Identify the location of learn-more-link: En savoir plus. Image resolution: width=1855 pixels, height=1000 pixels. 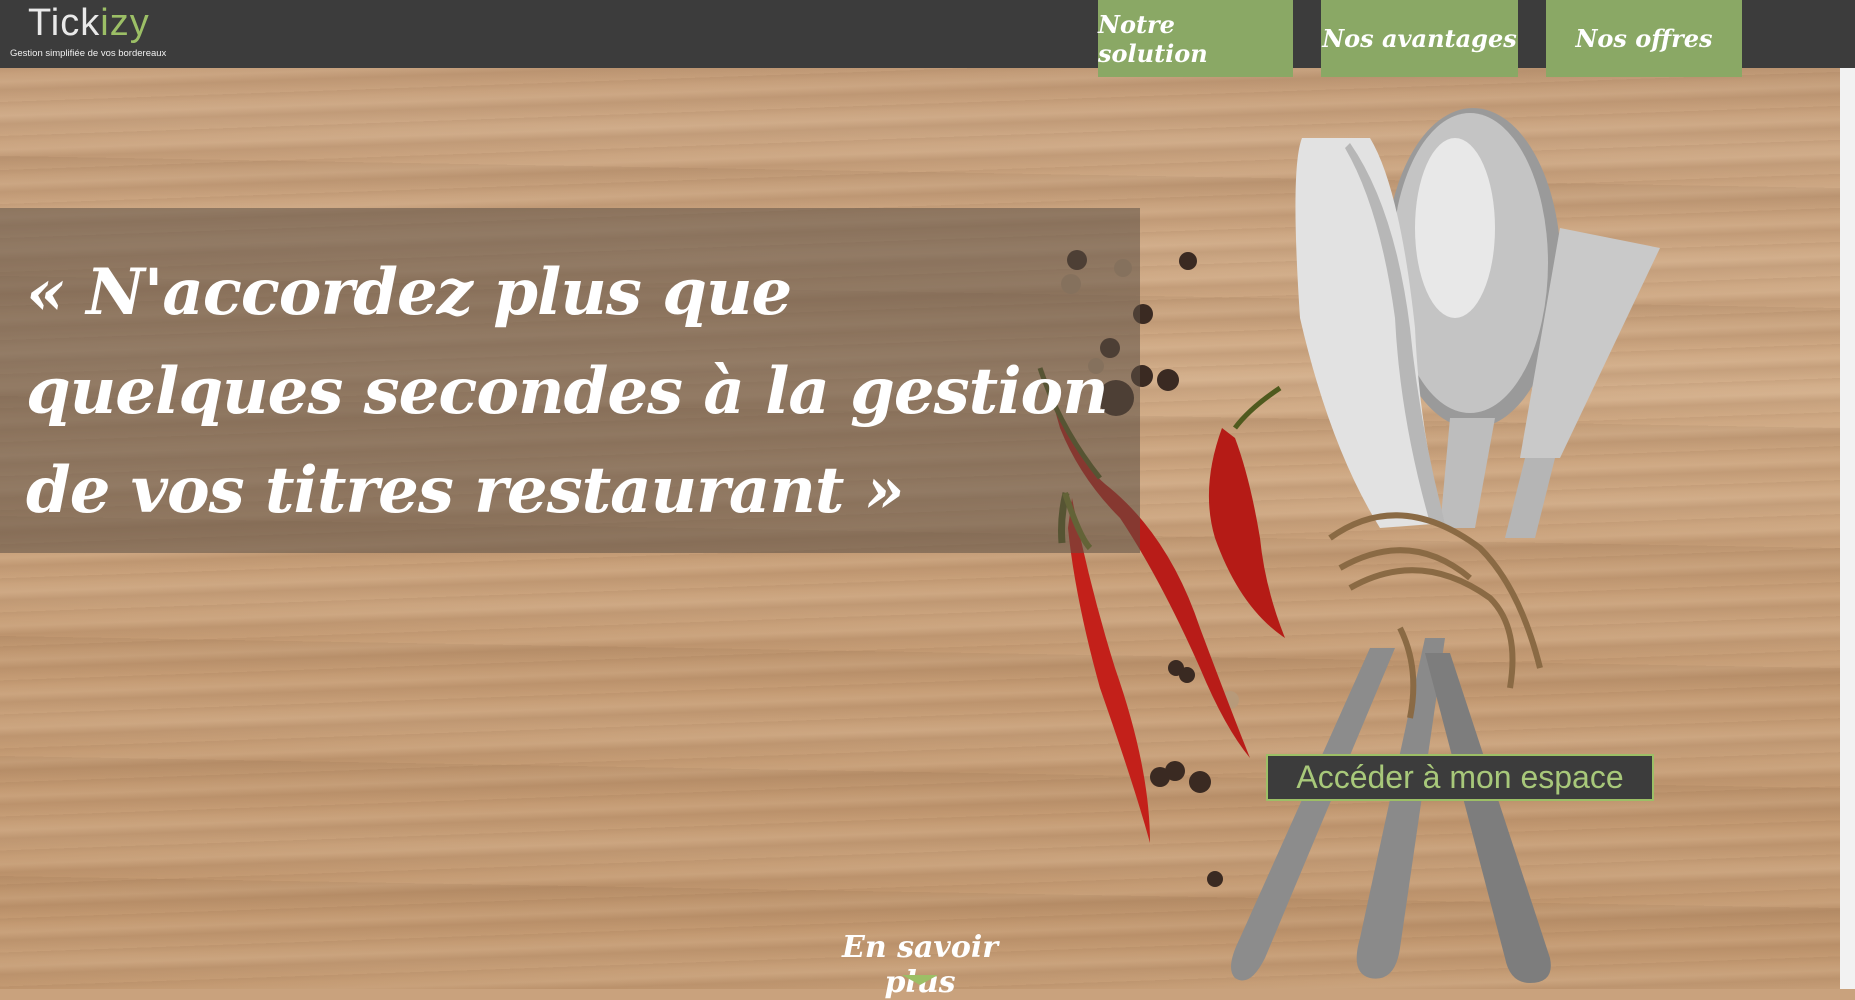
(920, 965).